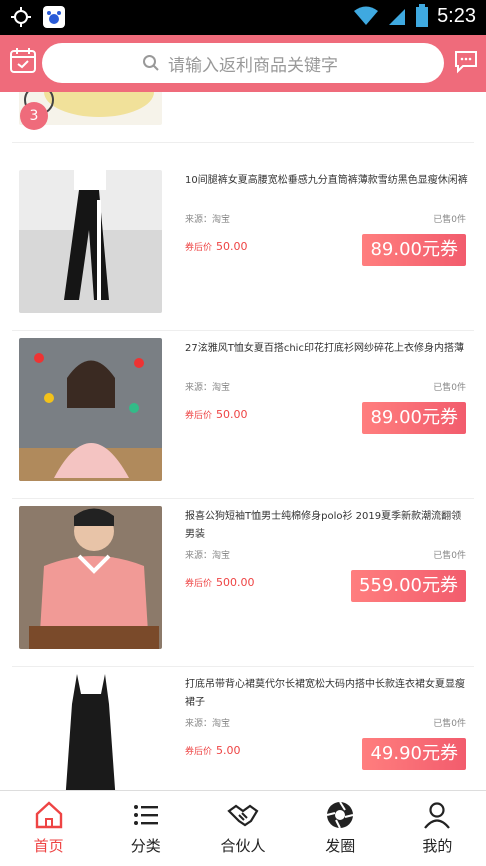 The height and width of the screenshot is (866, 486). What do you see at coordinates (21, 17) in the screenshot?
I see `location-icon` at bounding box center [21, 17].